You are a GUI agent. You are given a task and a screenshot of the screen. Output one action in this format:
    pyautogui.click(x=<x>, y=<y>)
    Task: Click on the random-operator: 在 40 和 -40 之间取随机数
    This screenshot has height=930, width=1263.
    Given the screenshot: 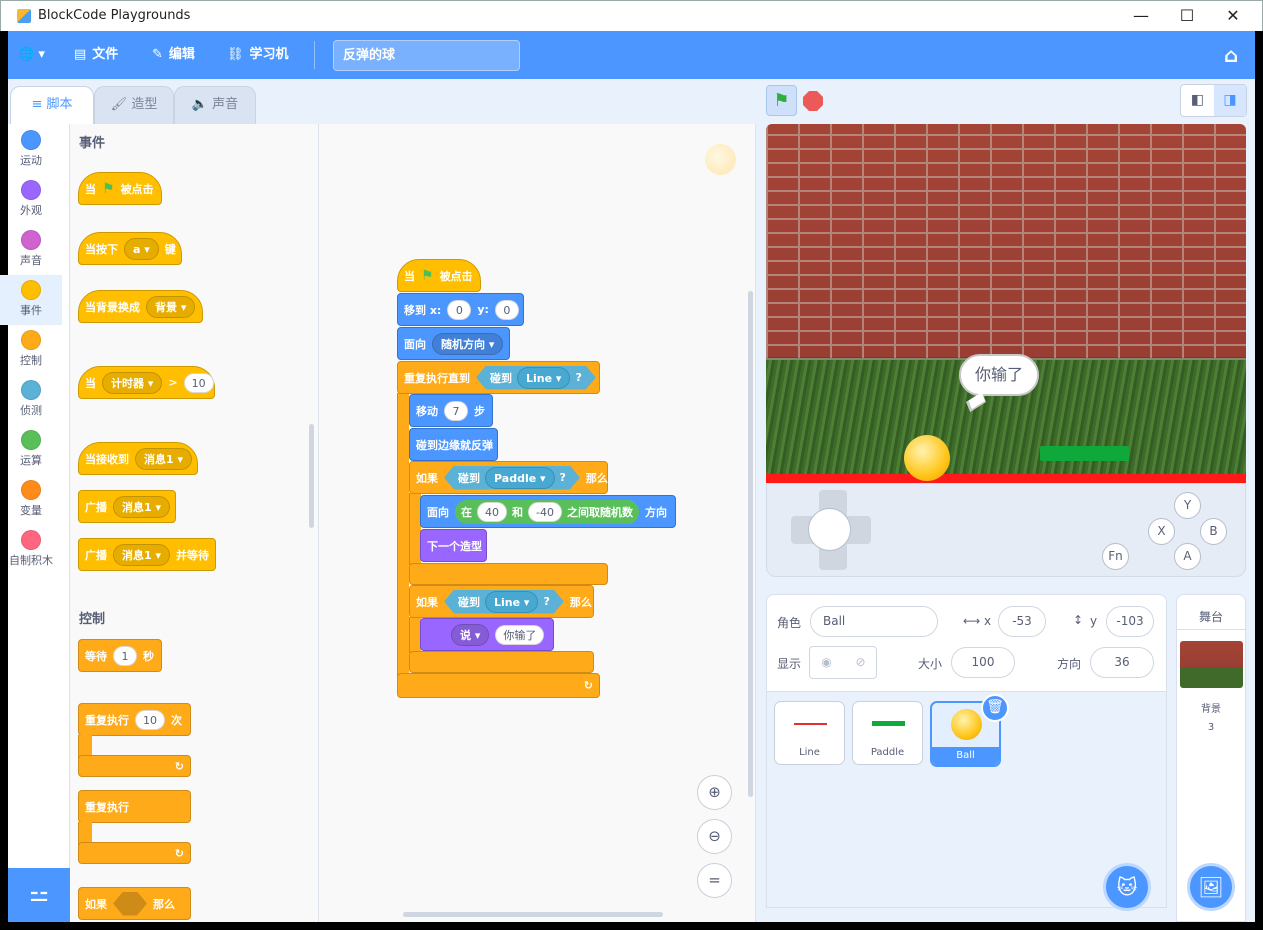 What is the action you would take?
    pyautogui.click(x=547, y=511)
    